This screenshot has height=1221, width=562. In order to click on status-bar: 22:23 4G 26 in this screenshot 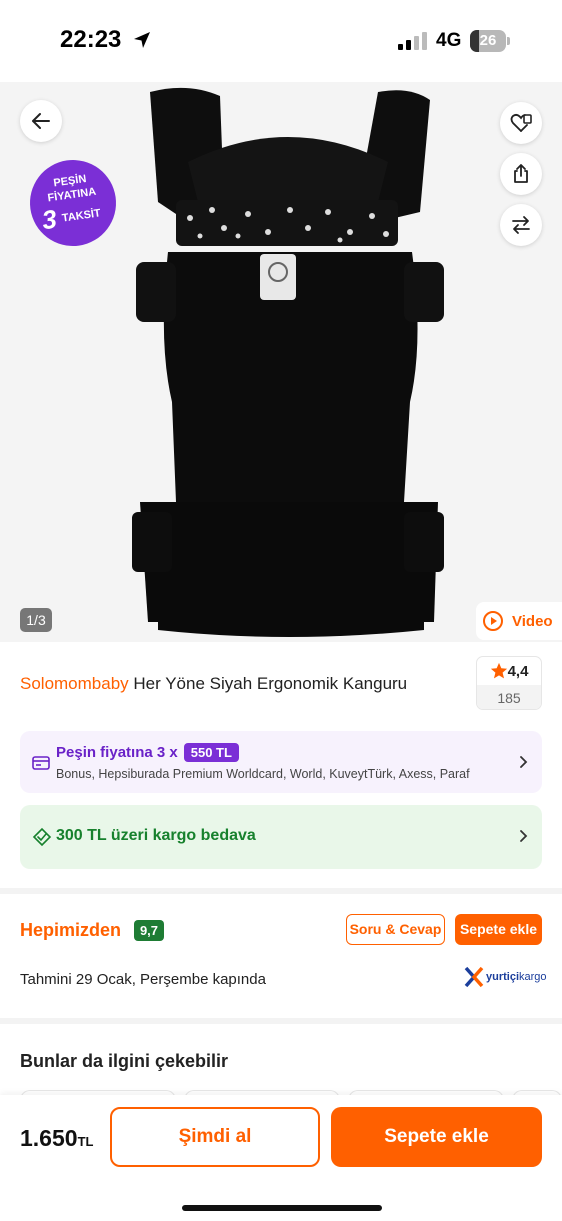, I will do `click(281, 41)`.